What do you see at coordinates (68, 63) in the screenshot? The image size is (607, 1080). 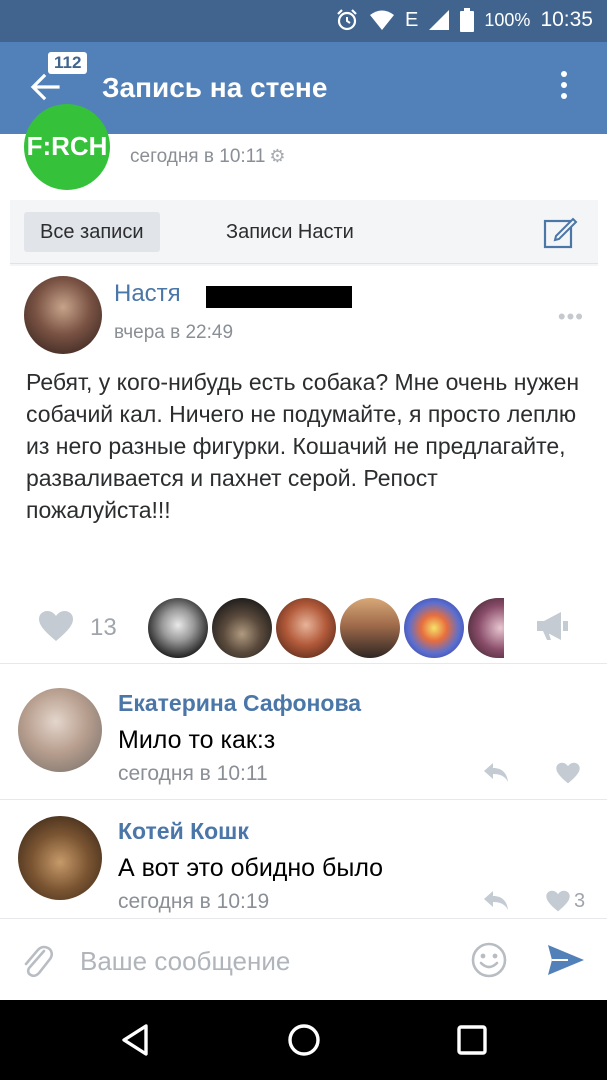 I see `unread-badge: 112` at bounding box center [68, 63].